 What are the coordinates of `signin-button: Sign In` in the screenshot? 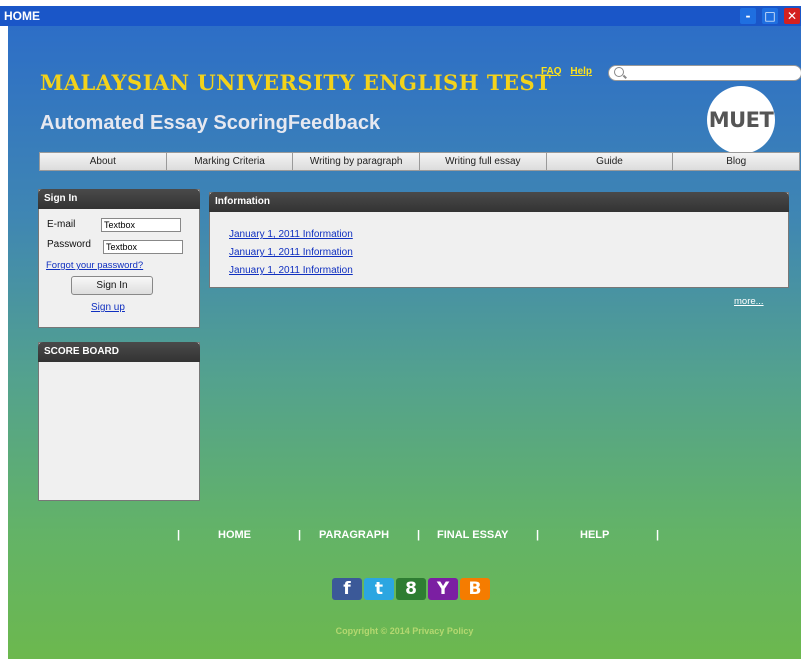 It's located at (112, 285).